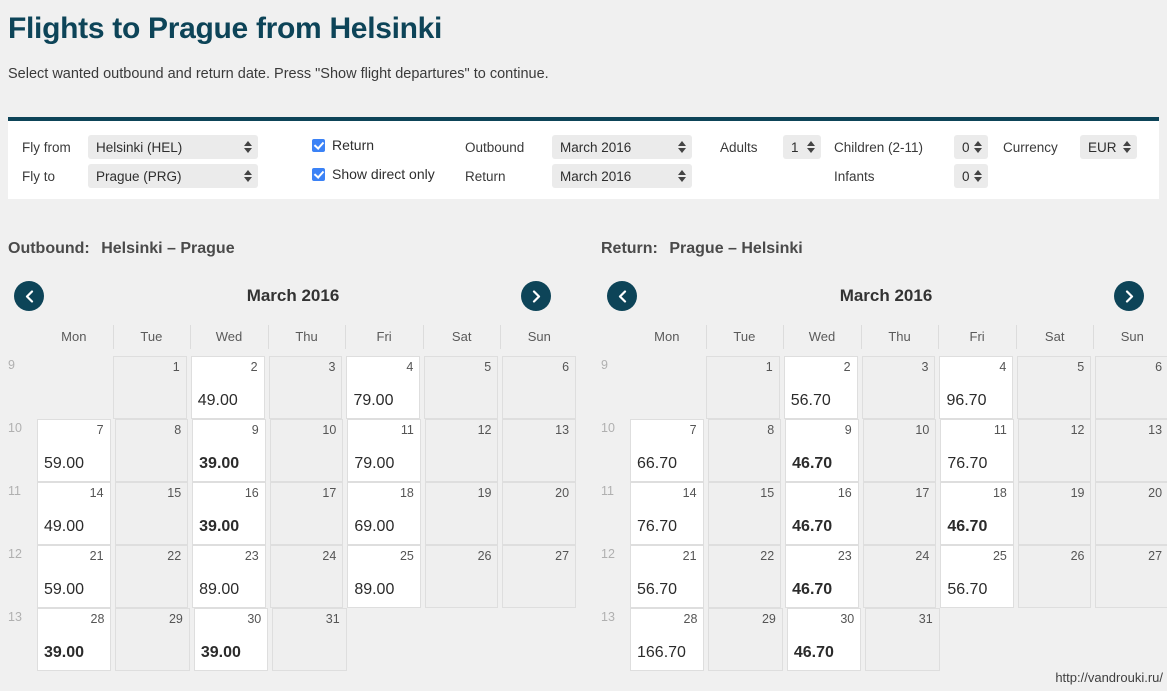  What do you see at coordinates (231, 639) in the screenshot?
I see `calendar-day-cell: 30 39.00` at bounding box center [231, 639].